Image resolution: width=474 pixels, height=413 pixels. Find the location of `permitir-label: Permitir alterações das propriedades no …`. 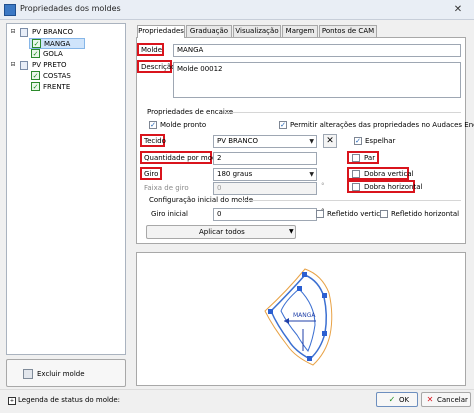

permitir-label: Permitir alterações das propriedades no … is located at coordinates (382, 125).